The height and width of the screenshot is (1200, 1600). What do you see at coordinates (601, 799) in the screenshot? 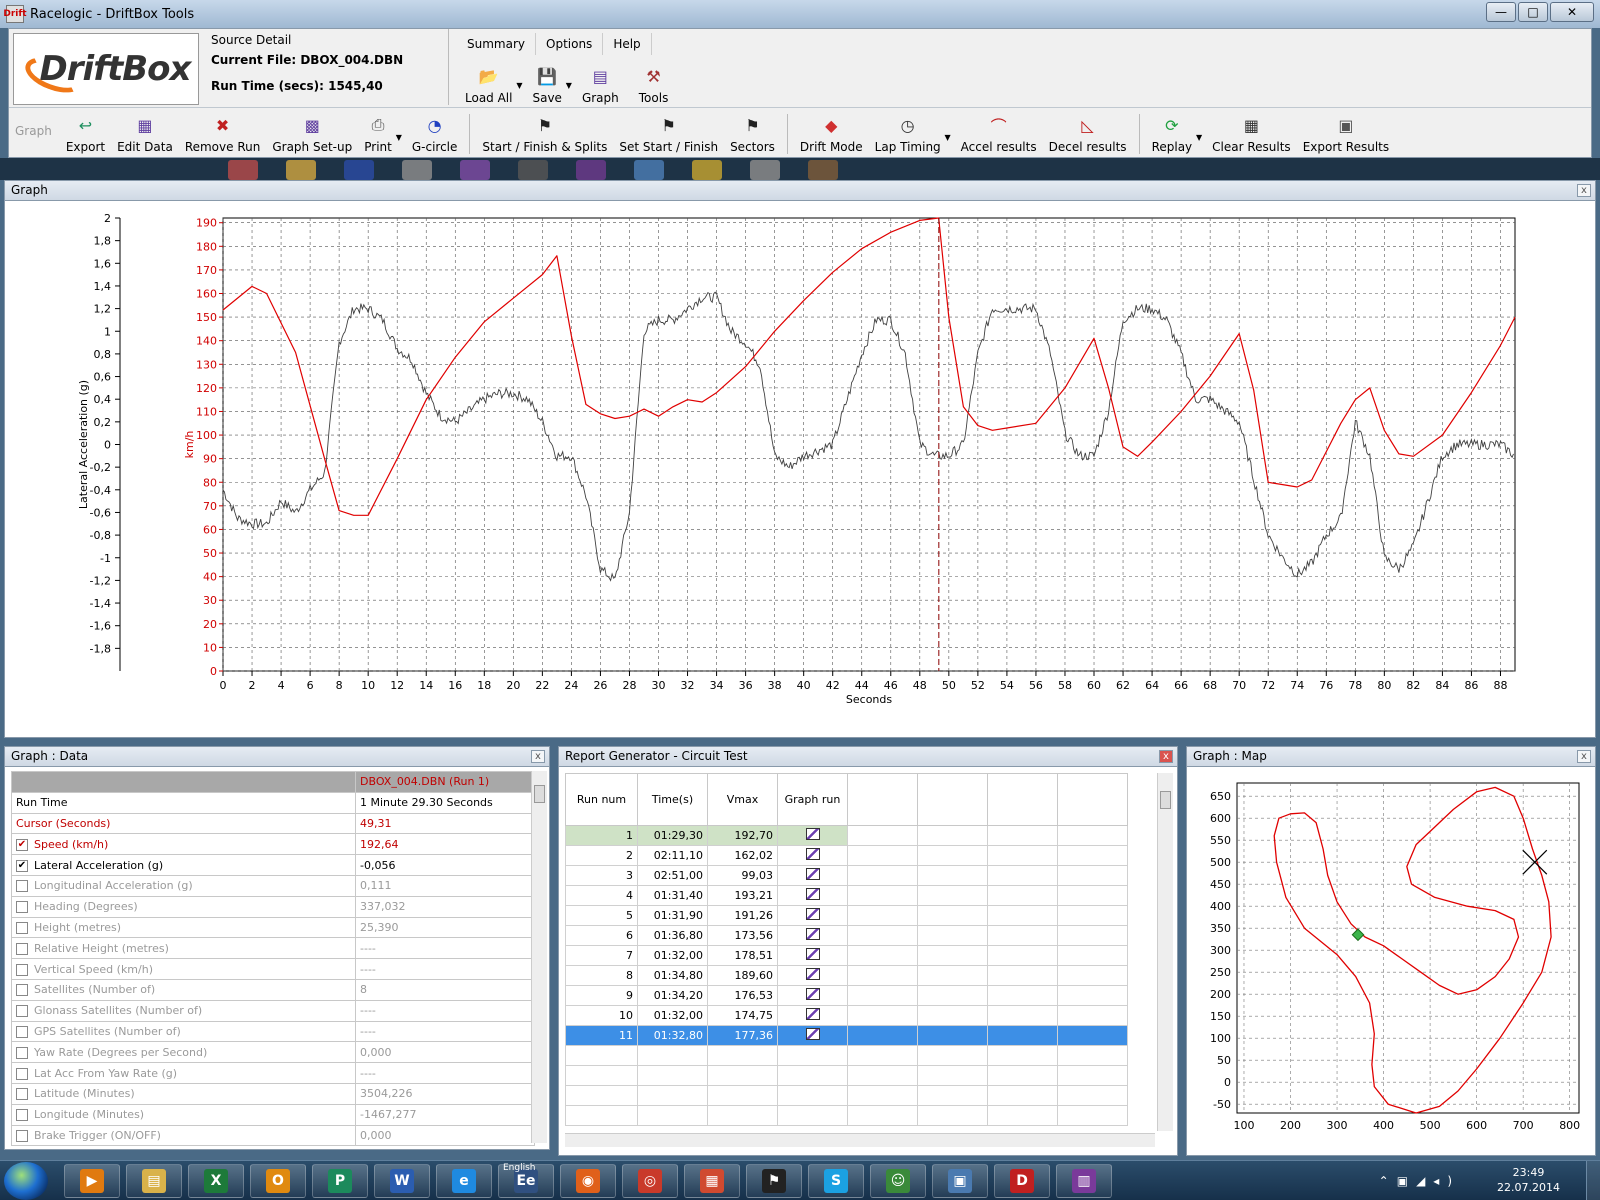
I see `column-header: Run num` at bounding box center [601, 799].